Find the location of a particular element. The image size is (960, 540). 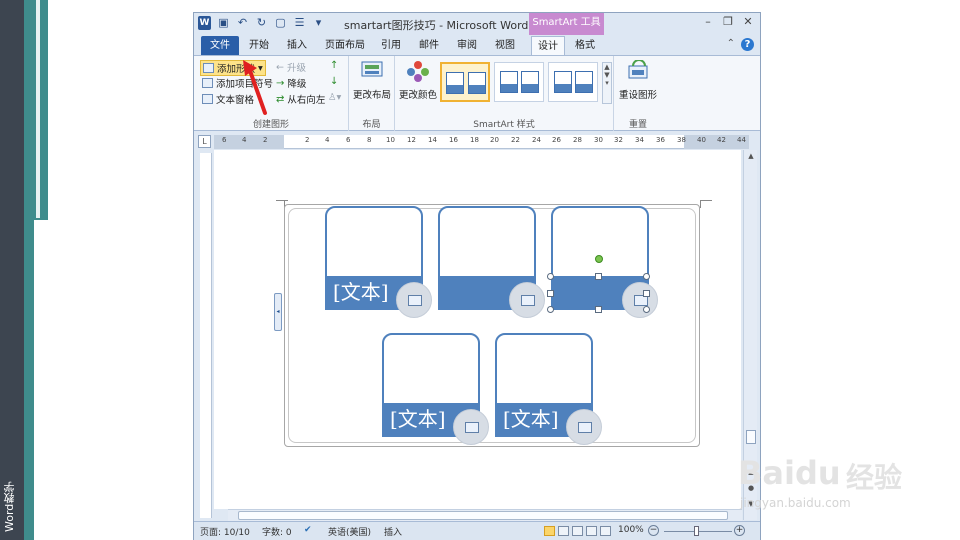

zoom-in-icon: + is located at coordinates (739, 530).